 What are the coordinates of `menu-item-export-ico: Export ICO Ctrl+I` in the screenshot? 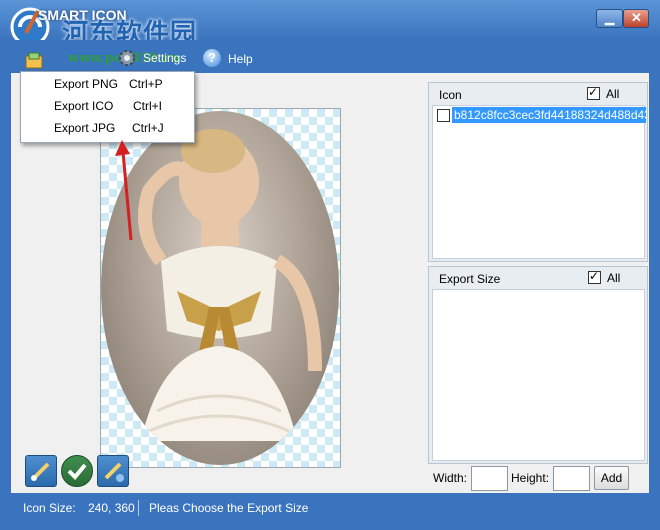 It's located at (107, 105).